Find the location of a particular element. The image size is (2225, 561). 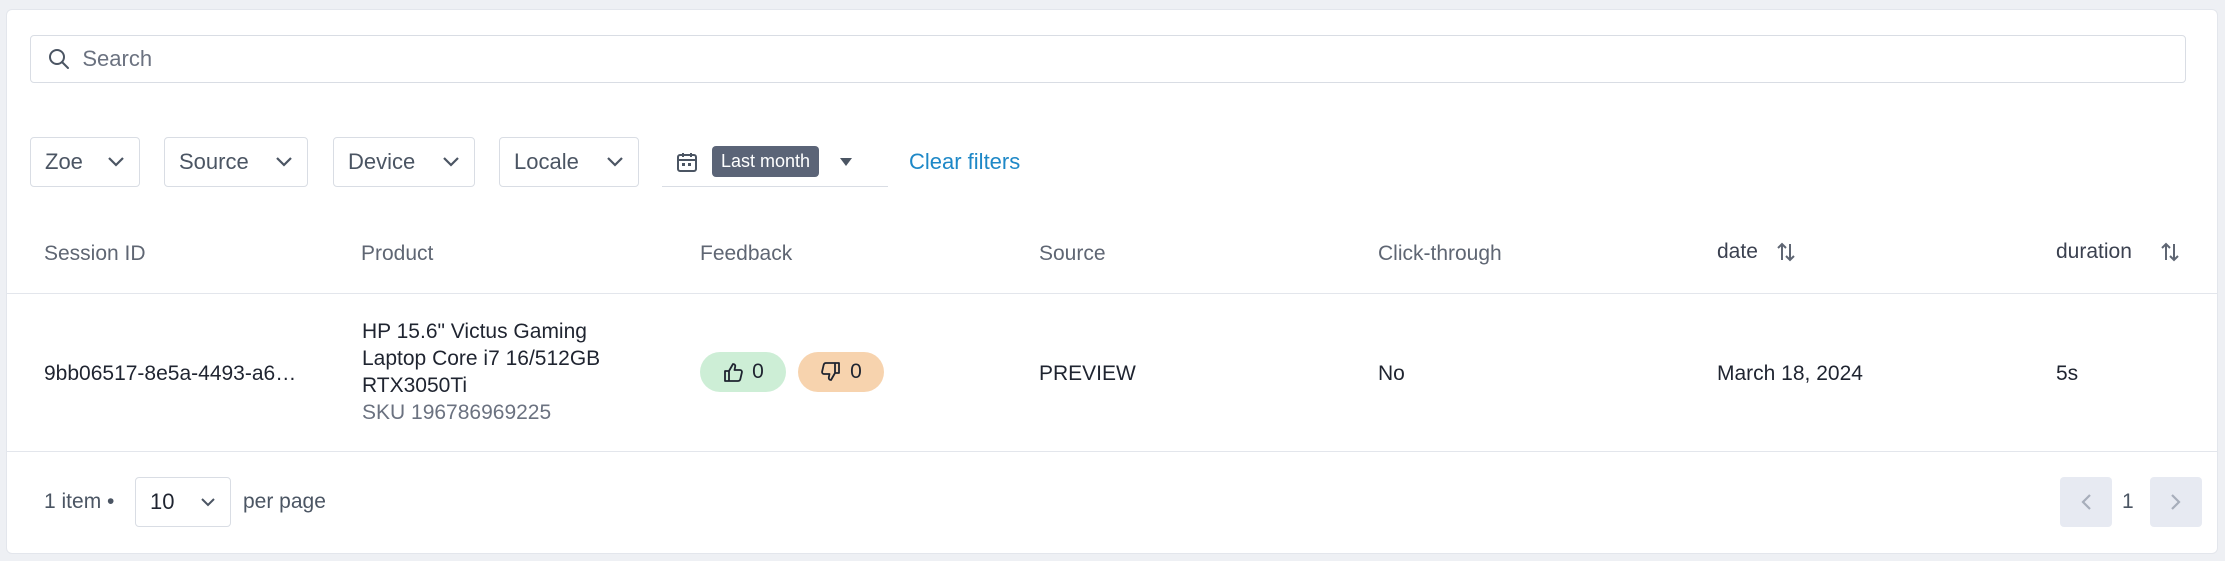

click-through-cell: No is located at coordinates (1391, 373).